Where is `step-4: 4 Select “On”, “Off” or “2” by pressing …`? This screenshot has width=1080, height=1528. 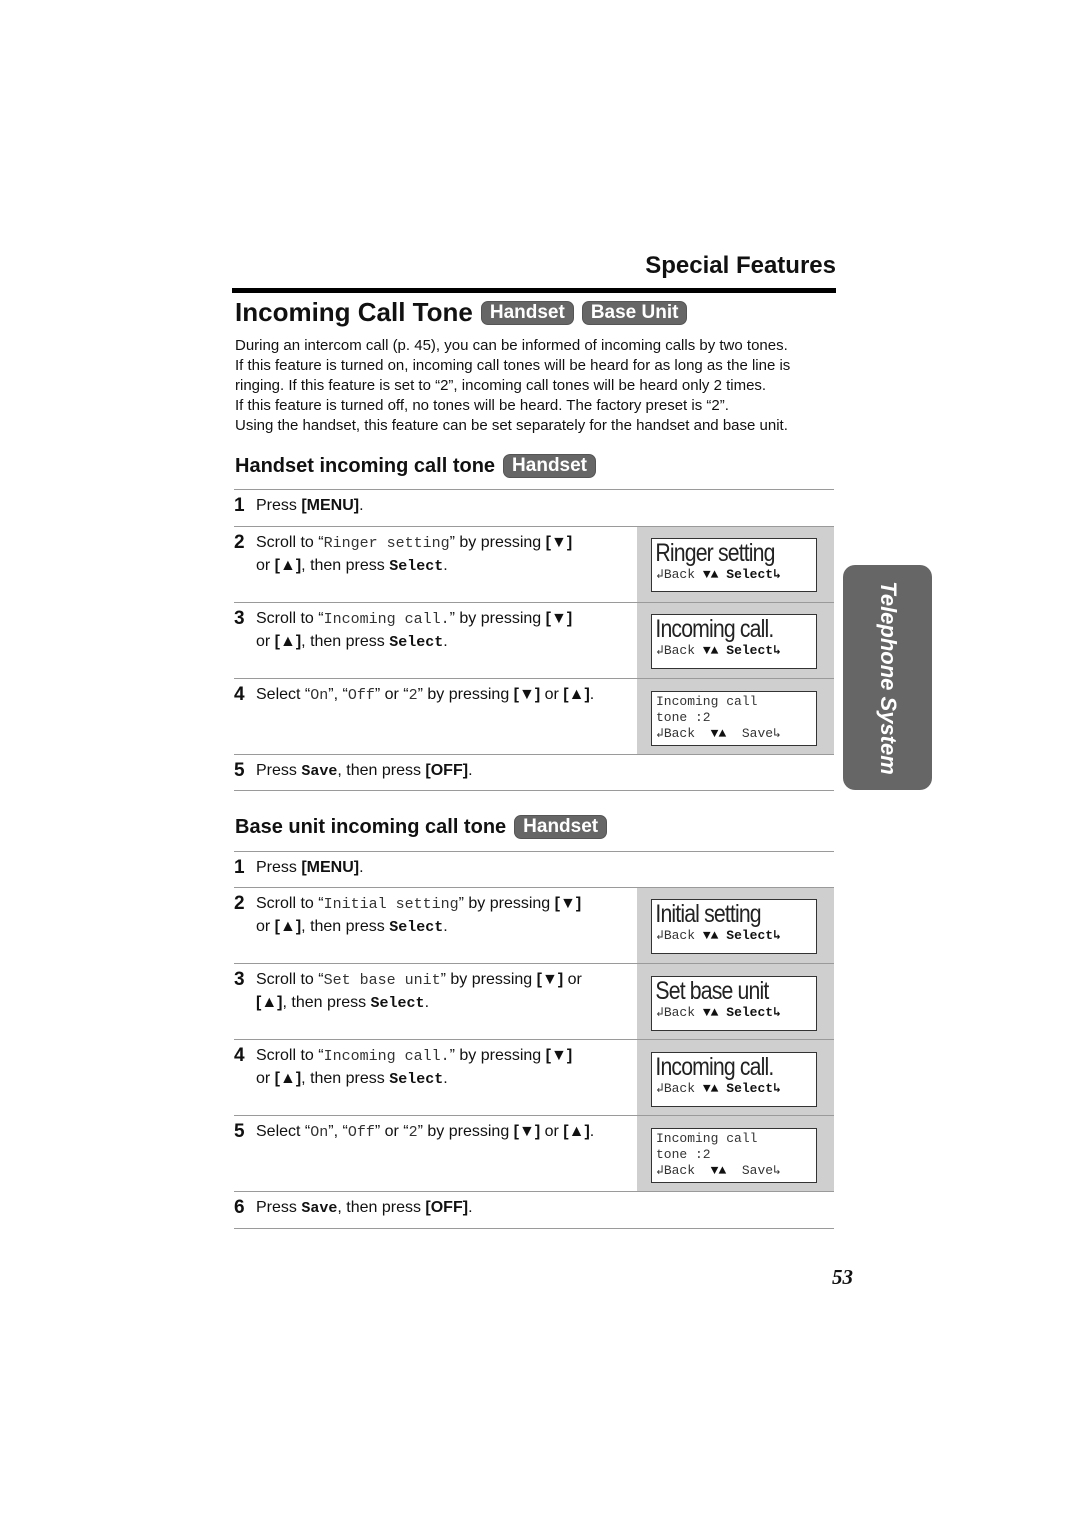 step-4: 4 Select “On”, “Off” or “2” by pressing … is located at coordinates (439, 695).